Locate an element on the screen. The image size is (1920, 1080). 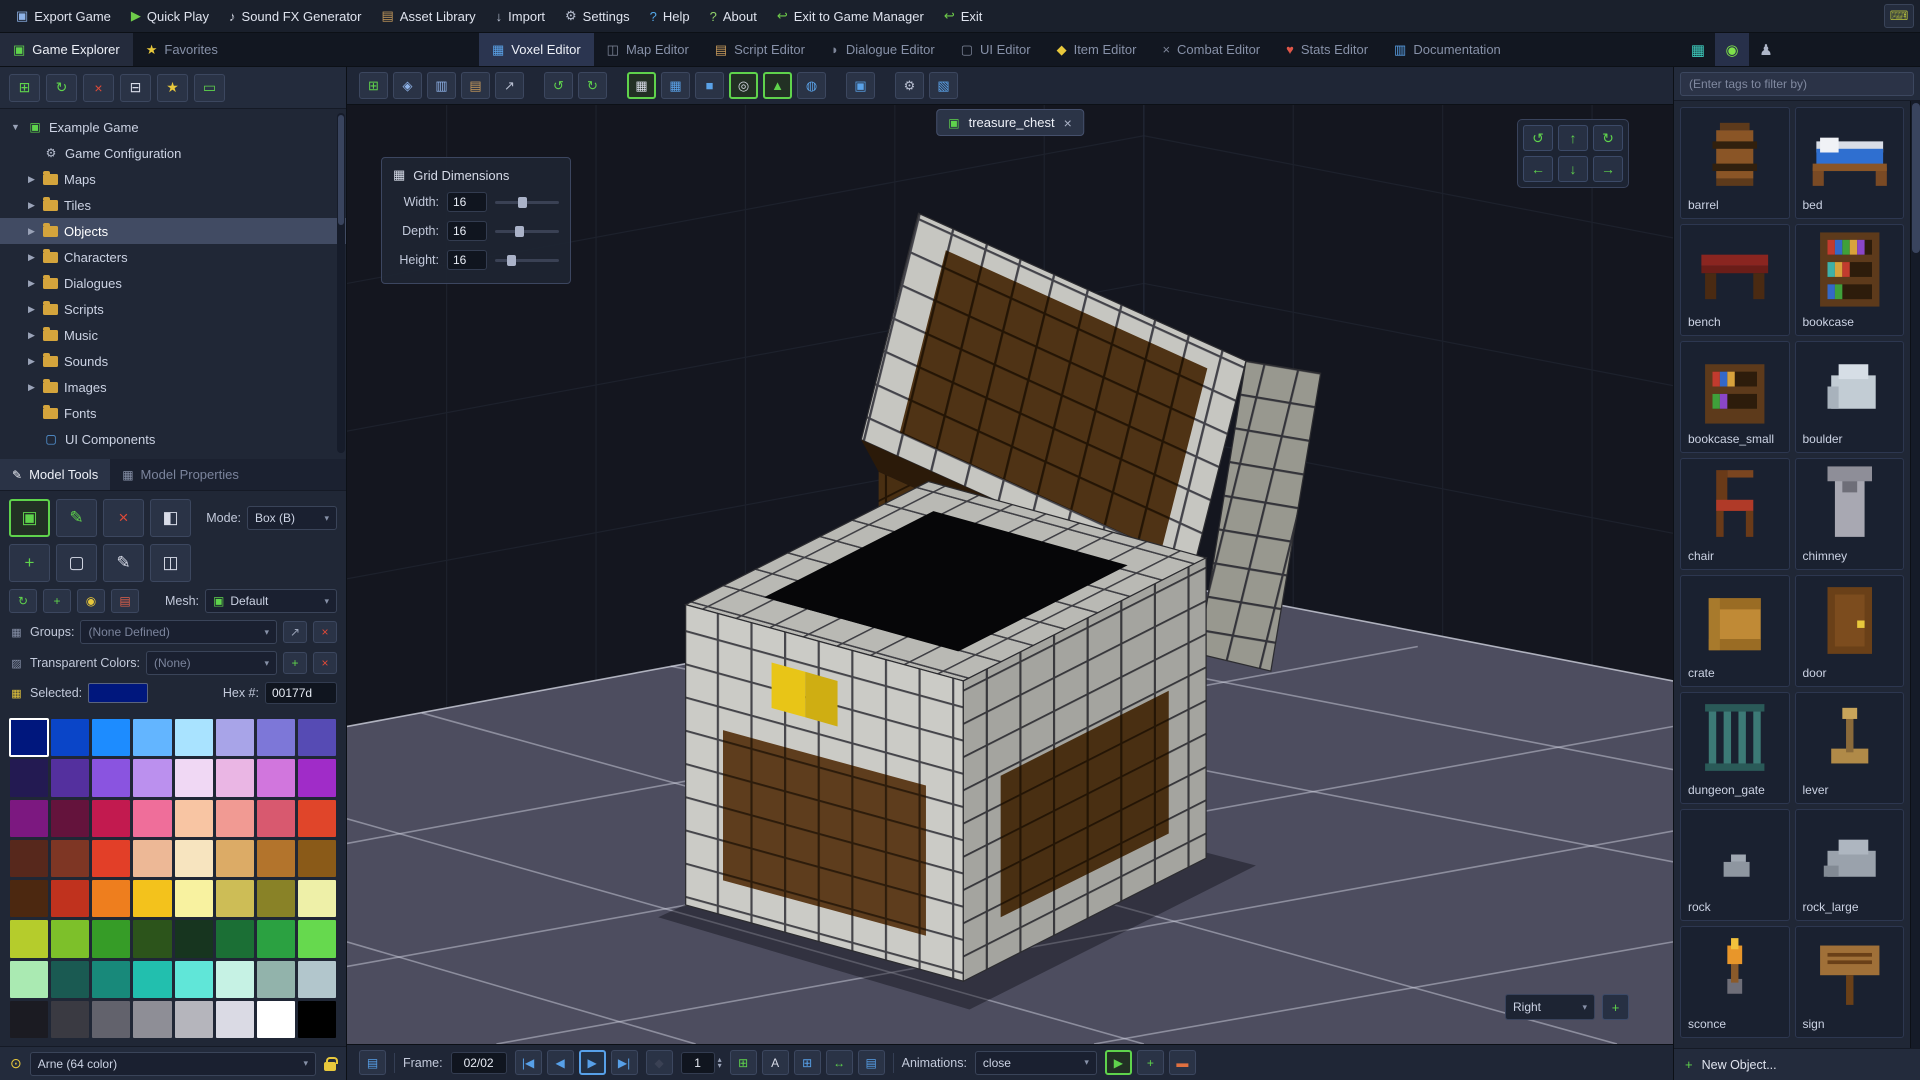
tree-item-tiles: ▶ Tiles is located at coordinates (173, 205).